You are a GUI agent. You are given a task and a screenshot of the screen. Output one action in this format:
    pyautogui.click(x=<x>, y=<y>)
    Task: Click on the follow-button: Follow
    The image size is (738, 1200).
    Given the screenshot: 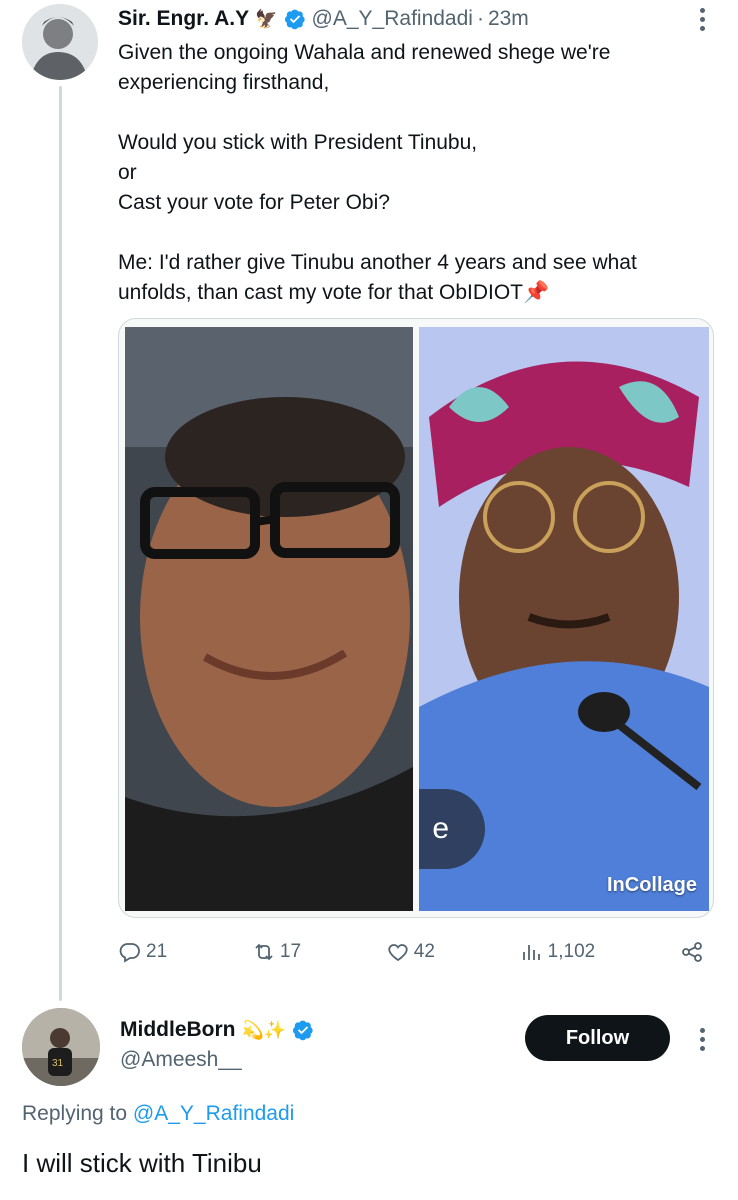 What is the action you would take?
    pyautogui.click(x=597, y=1038)
    